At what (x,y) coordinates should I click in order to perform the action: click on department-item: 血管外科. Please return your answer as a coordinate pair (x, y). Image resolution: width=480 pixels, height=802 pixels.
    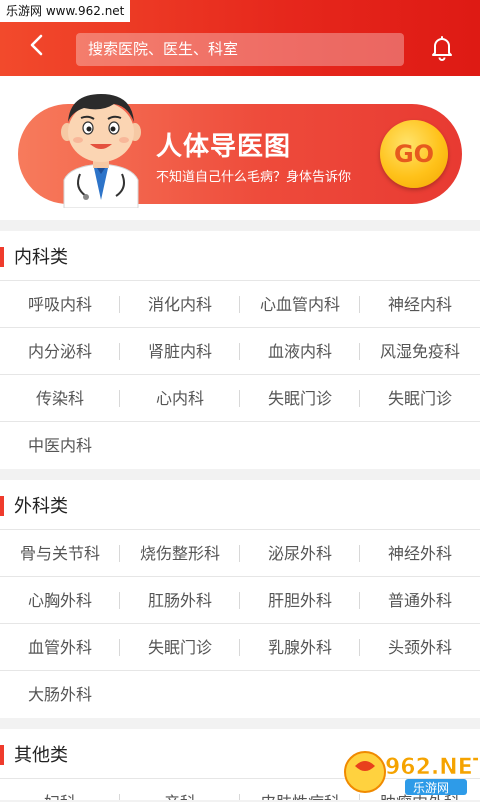
    Looking at the image, I should click on (60, 647).